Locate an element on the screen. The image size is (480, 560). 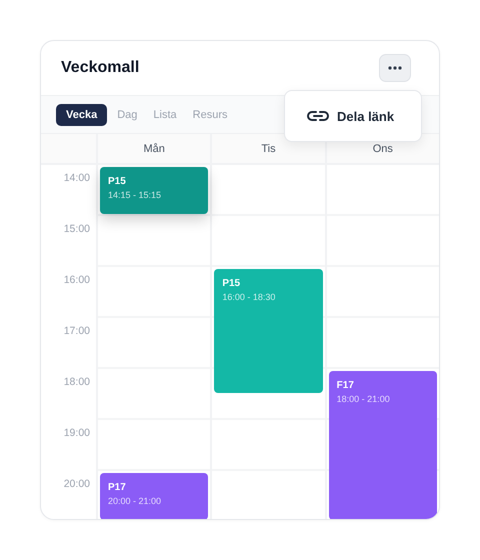
time-label: 18:00 is located at coordinates (77, 382).